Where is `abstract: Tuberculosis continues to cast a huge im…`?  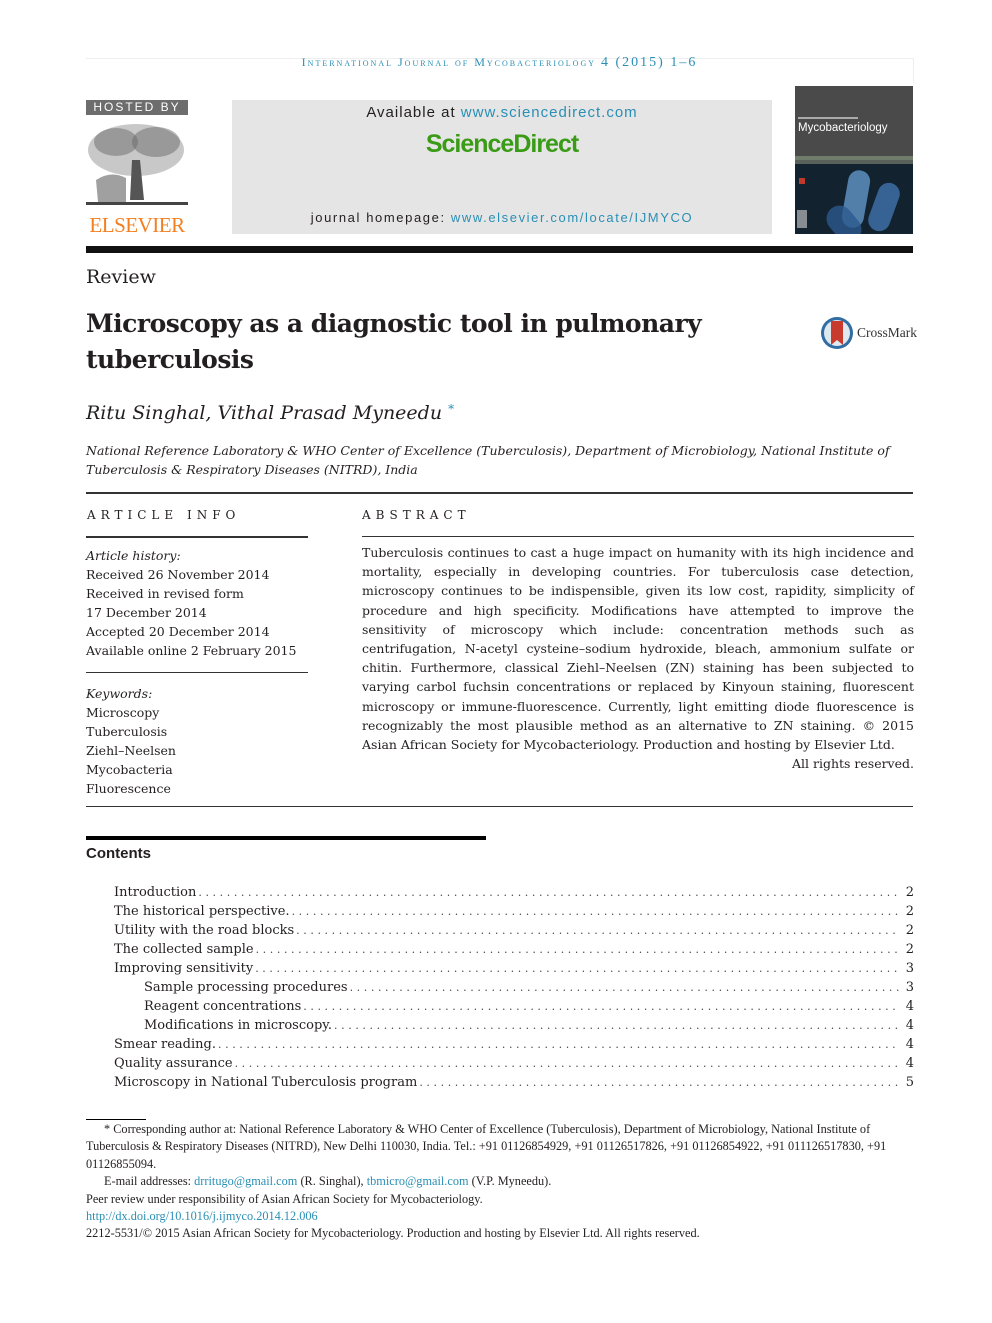
abstract: Tuberculosis continues to cast a huge im… is located at coordinates (638, 658).